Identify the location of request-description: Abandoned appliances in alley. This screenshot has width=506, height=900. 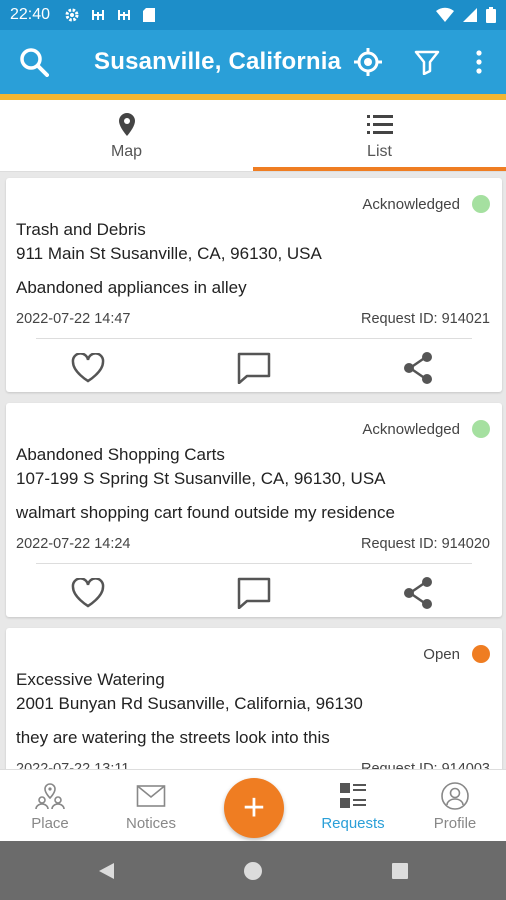
(131, 287).